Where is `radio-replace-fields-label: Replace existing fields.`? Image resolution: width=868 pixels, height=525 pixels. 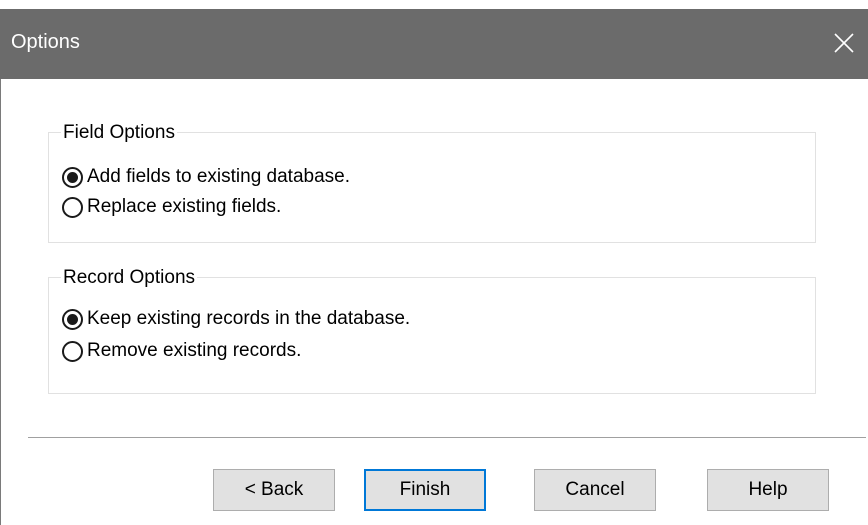 radio-replace-fields-label: Replace existing fields. is located at coordinates (184, 206).